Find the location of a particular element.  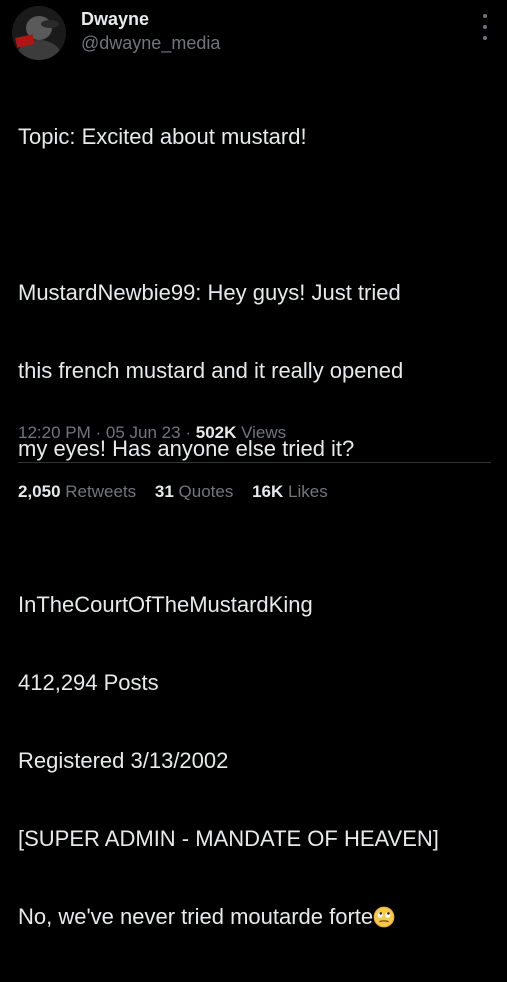

engagement-stats: 2,050 Retweets 31 Quotes 16K Likes is located at coordinates (180, 492).